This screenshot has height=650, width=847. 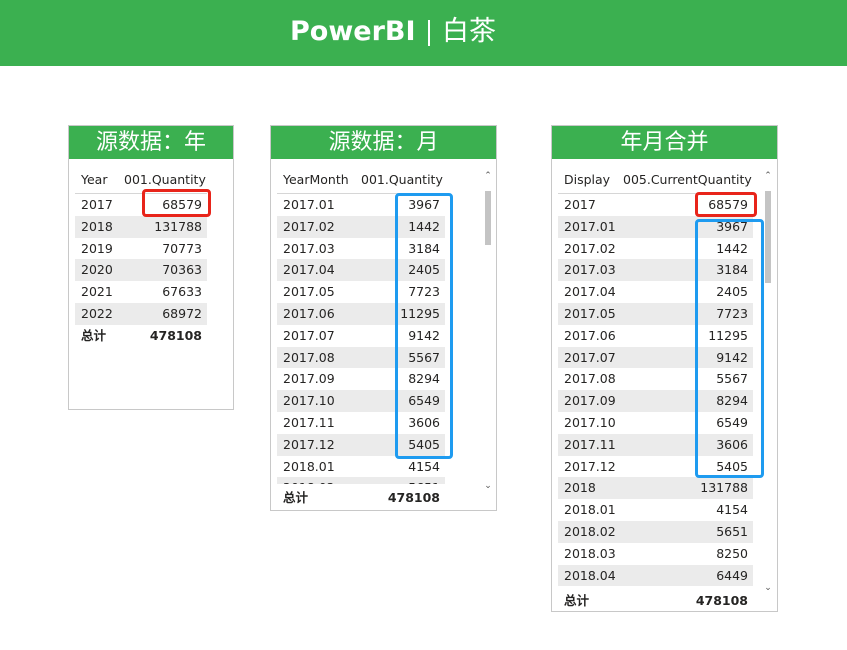 What do you see at coordinates (141, 249) in the screenshot?
I see `table-row: 2019 70773` at bounding box center [141, 249].